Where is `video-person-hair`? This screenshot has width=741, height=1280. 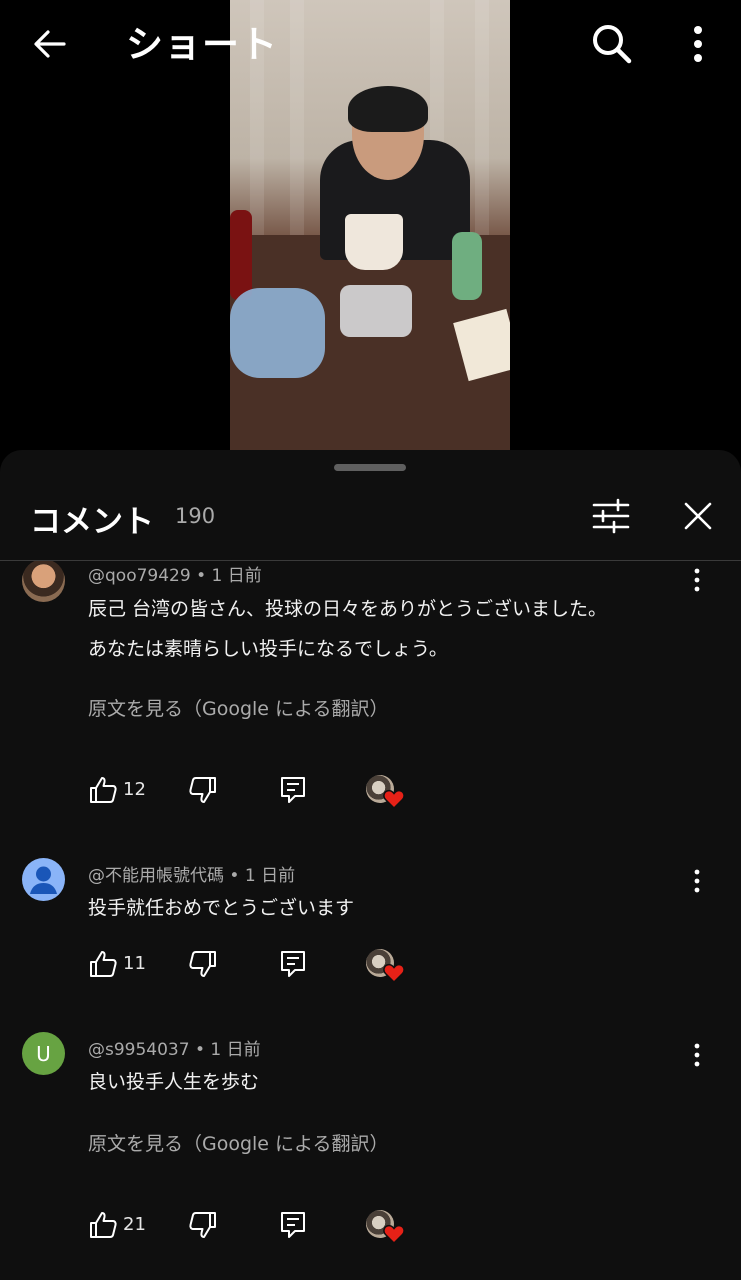
video-person-hair is located at coordinates (388, 109).